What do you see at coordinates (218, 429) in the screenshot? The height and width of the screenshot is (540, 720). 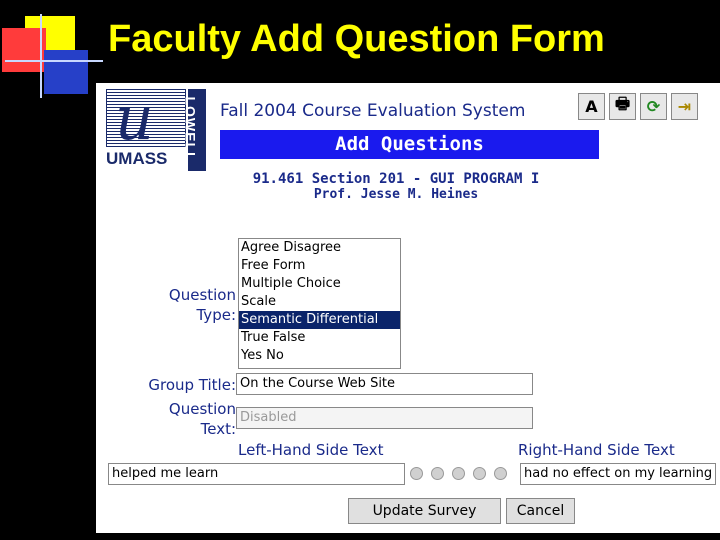 I see `question-text-label-line2: Text:` at bounding box center [218, 429].